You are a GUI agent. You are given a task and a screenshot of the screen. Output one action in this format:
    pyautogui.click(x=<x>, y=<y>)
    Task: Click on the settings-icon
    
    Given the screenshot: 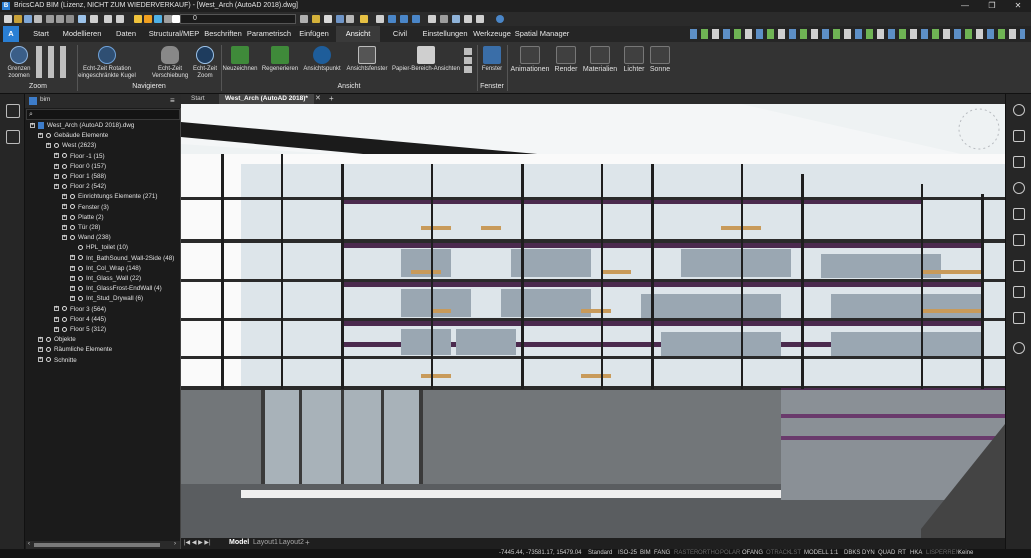 What is the action you would take?
    pyautogui.click(x=94, y=19)
    